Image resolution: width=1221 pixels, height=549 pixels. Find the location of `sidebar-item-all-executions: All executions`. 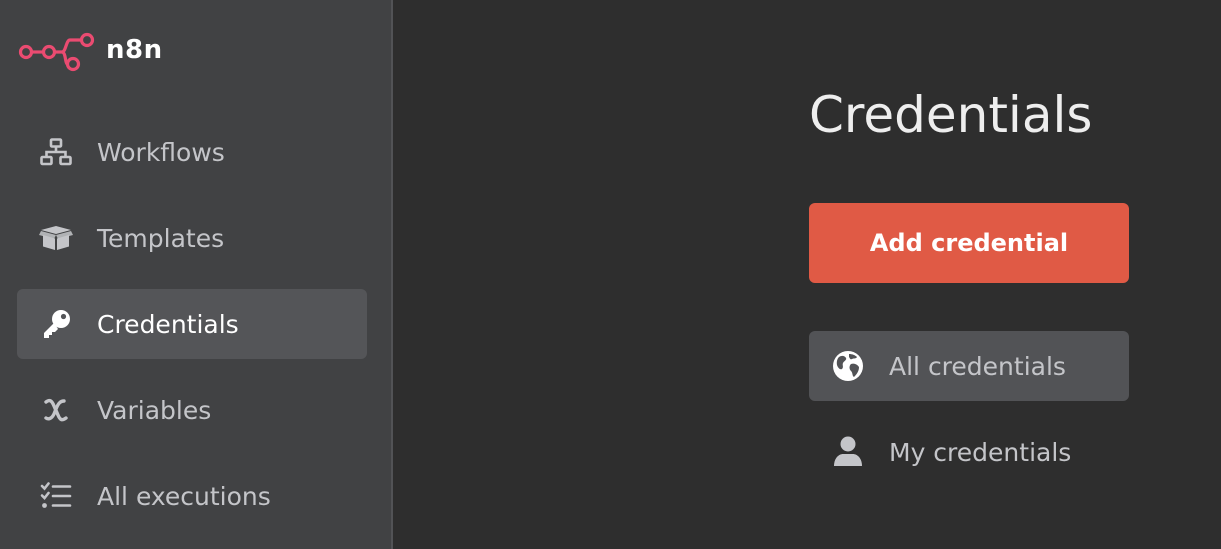

sidebar-item-all-executions: All executions is located at coordinates (192, 496).